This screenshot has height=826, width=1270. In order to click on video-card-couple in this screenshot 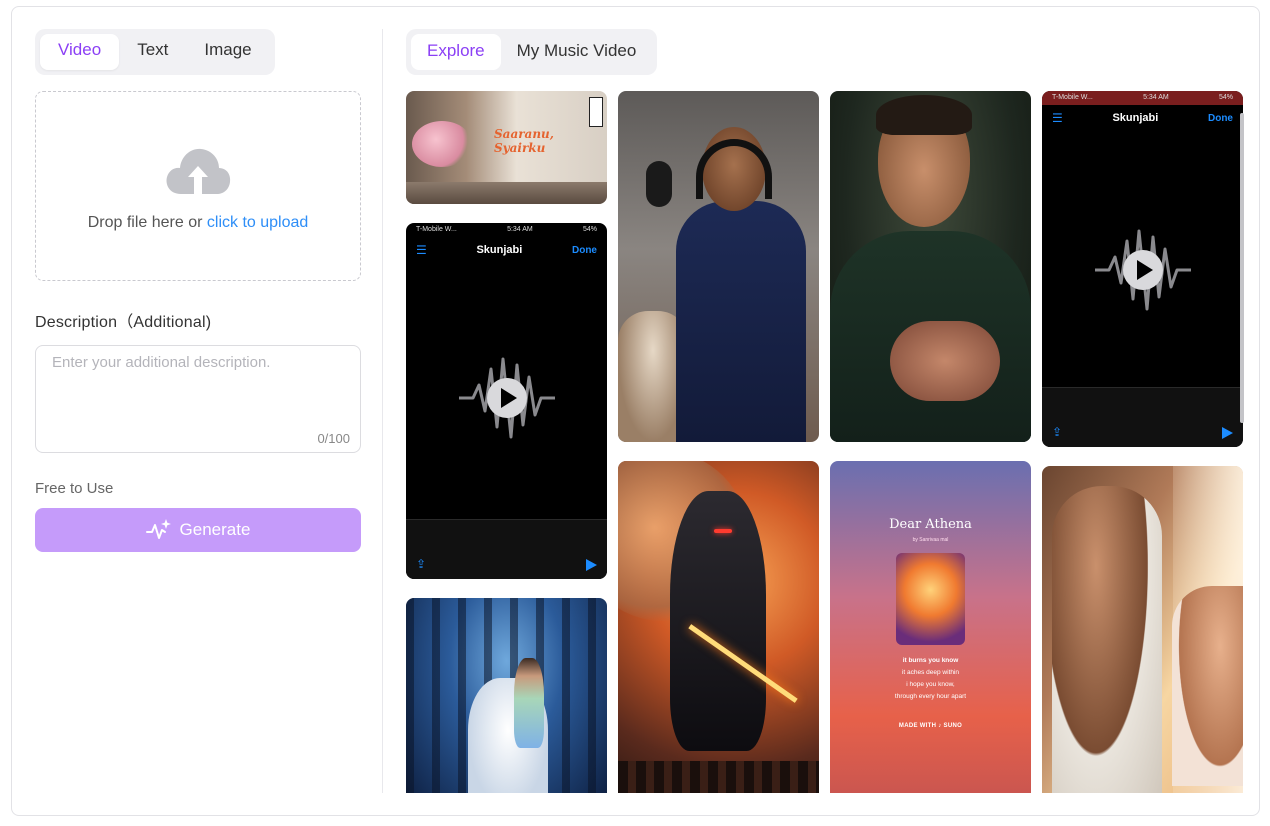, I will do `click(1142, 629)`.